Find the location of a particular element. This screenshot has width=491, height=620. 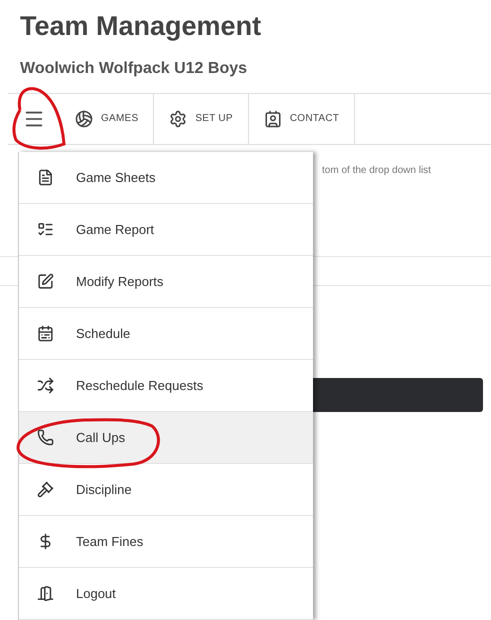

menu-item: Game Report is located at coordinates (166, 230).